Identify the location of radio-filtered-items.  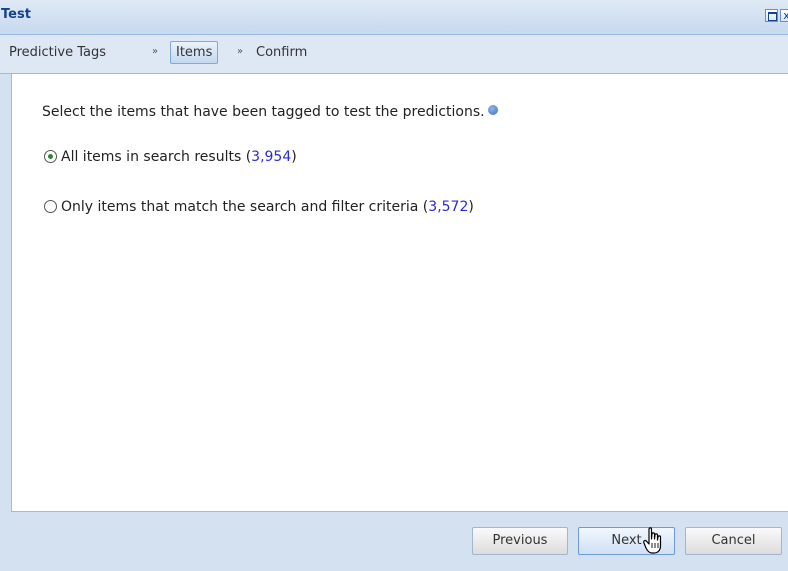
(50, 206).